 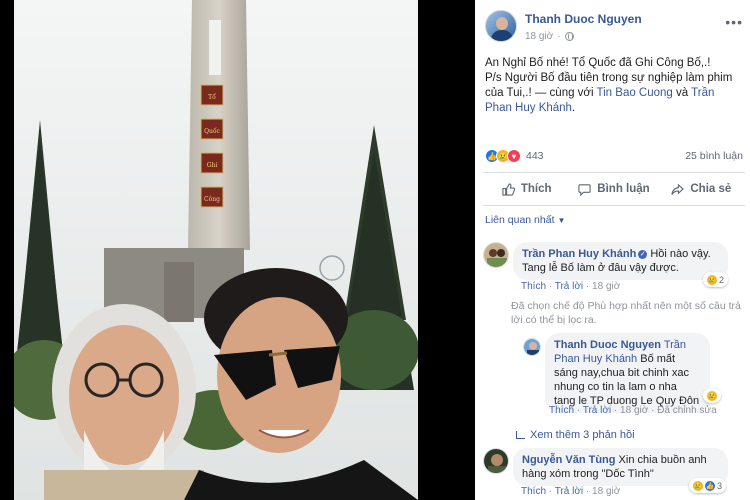 I want to click on monument-char-4: Công, so click(x=212, y=199).